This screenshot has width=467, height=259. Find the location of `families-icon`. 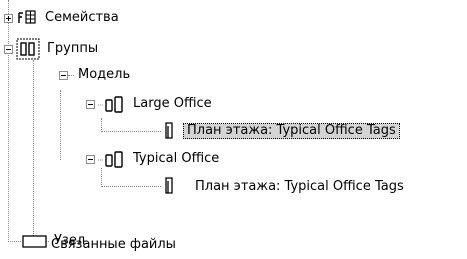

families-icon is located at coordinates (27, 17).